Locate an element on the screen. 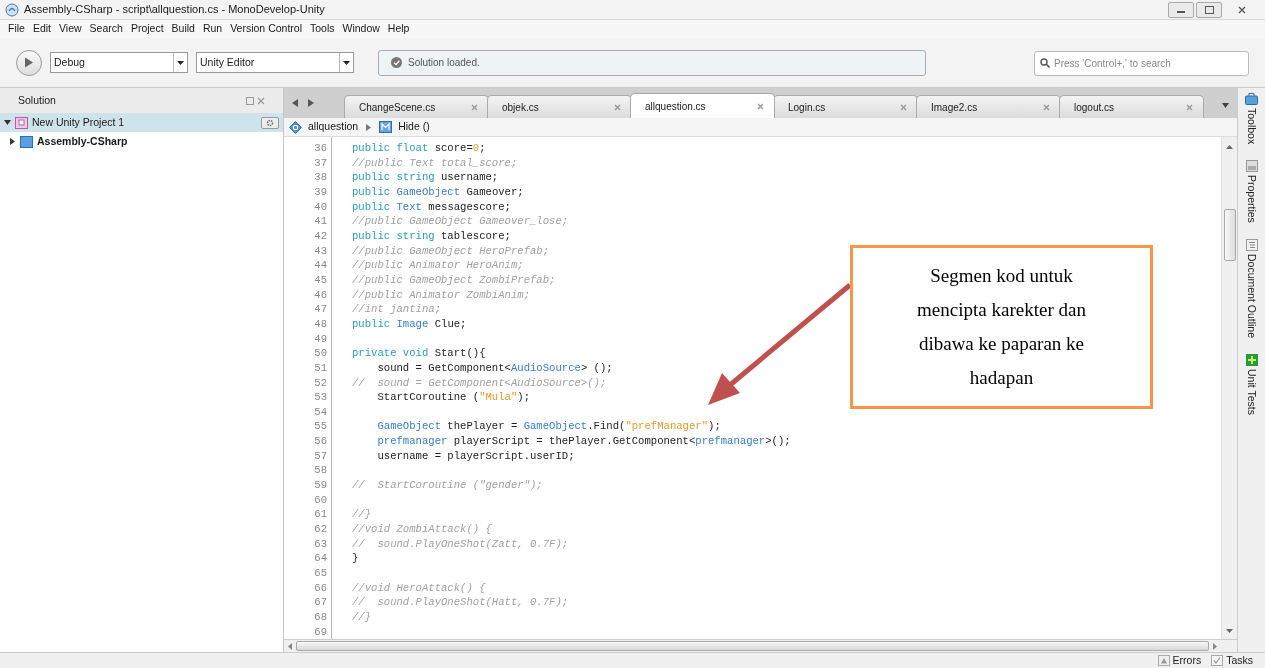 The image size is (1265, 668). line-number: 44 is located at coordinates (320, 265).